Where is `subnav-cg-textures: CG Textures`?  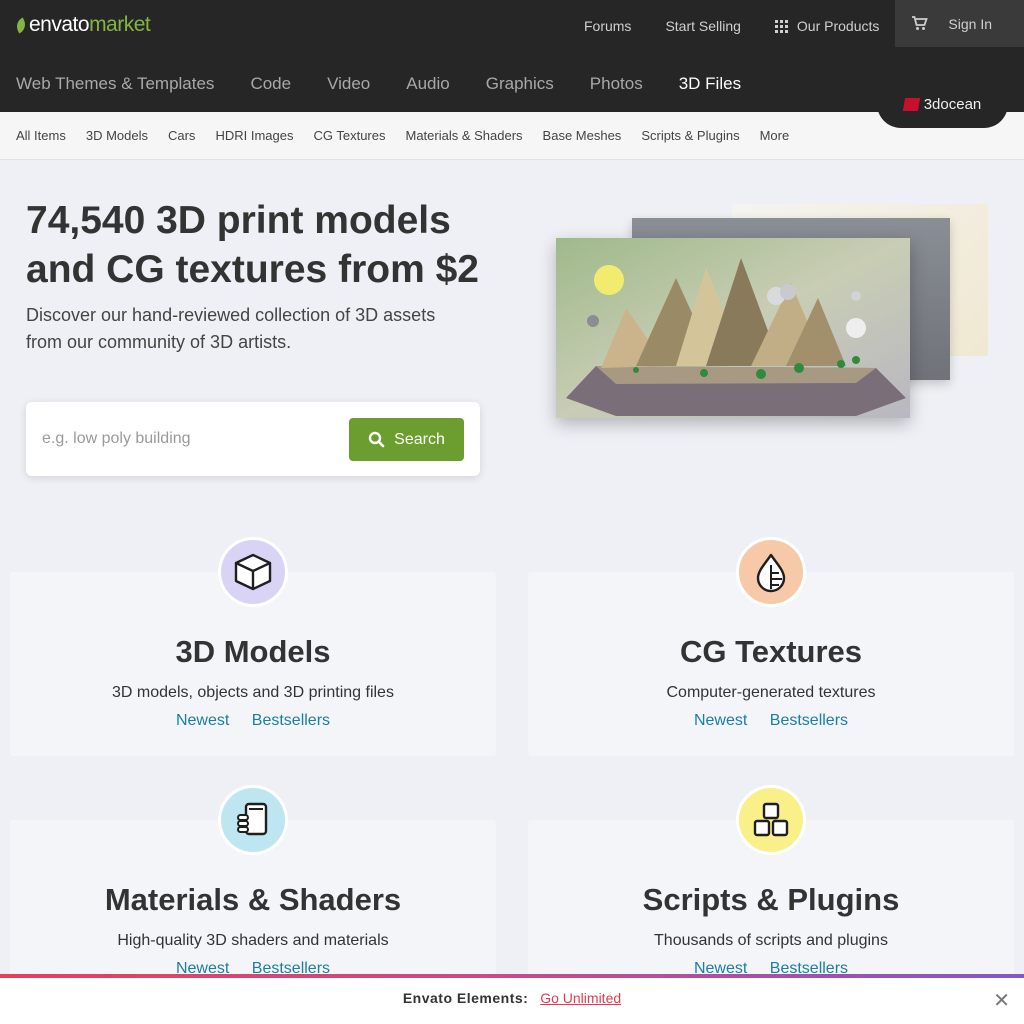
subnav-cg-textures: CG Textures is located at coordinates (349, 135).